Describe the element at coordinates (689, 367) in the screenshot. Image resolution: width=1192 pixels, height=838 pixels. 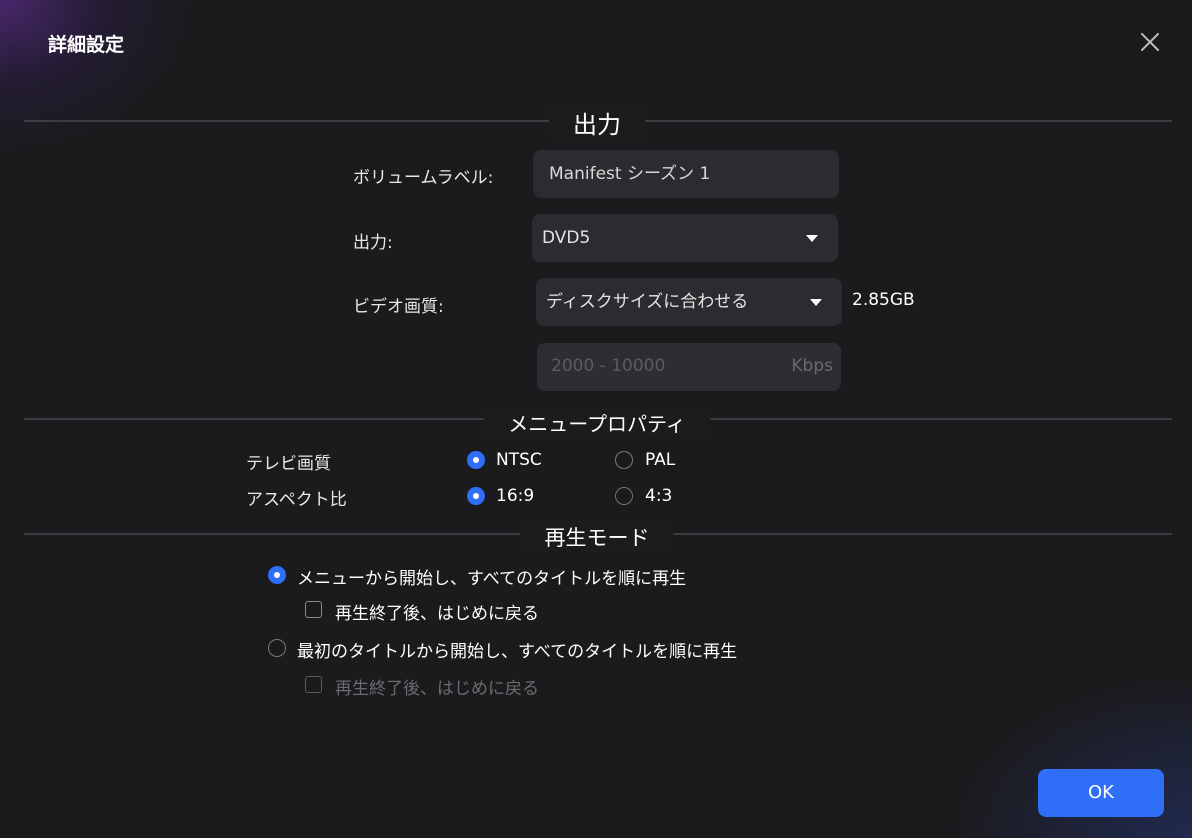
I see `bitrate-input: 2000 - 10000 Kbps` at that location.